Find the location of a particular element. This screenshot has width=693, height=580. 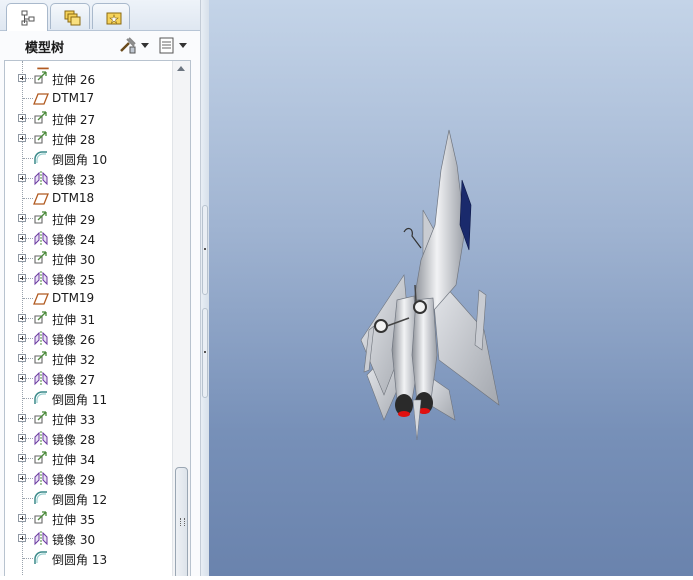

tree-row: 拉伸 35 is located at coordinates (89, 518).